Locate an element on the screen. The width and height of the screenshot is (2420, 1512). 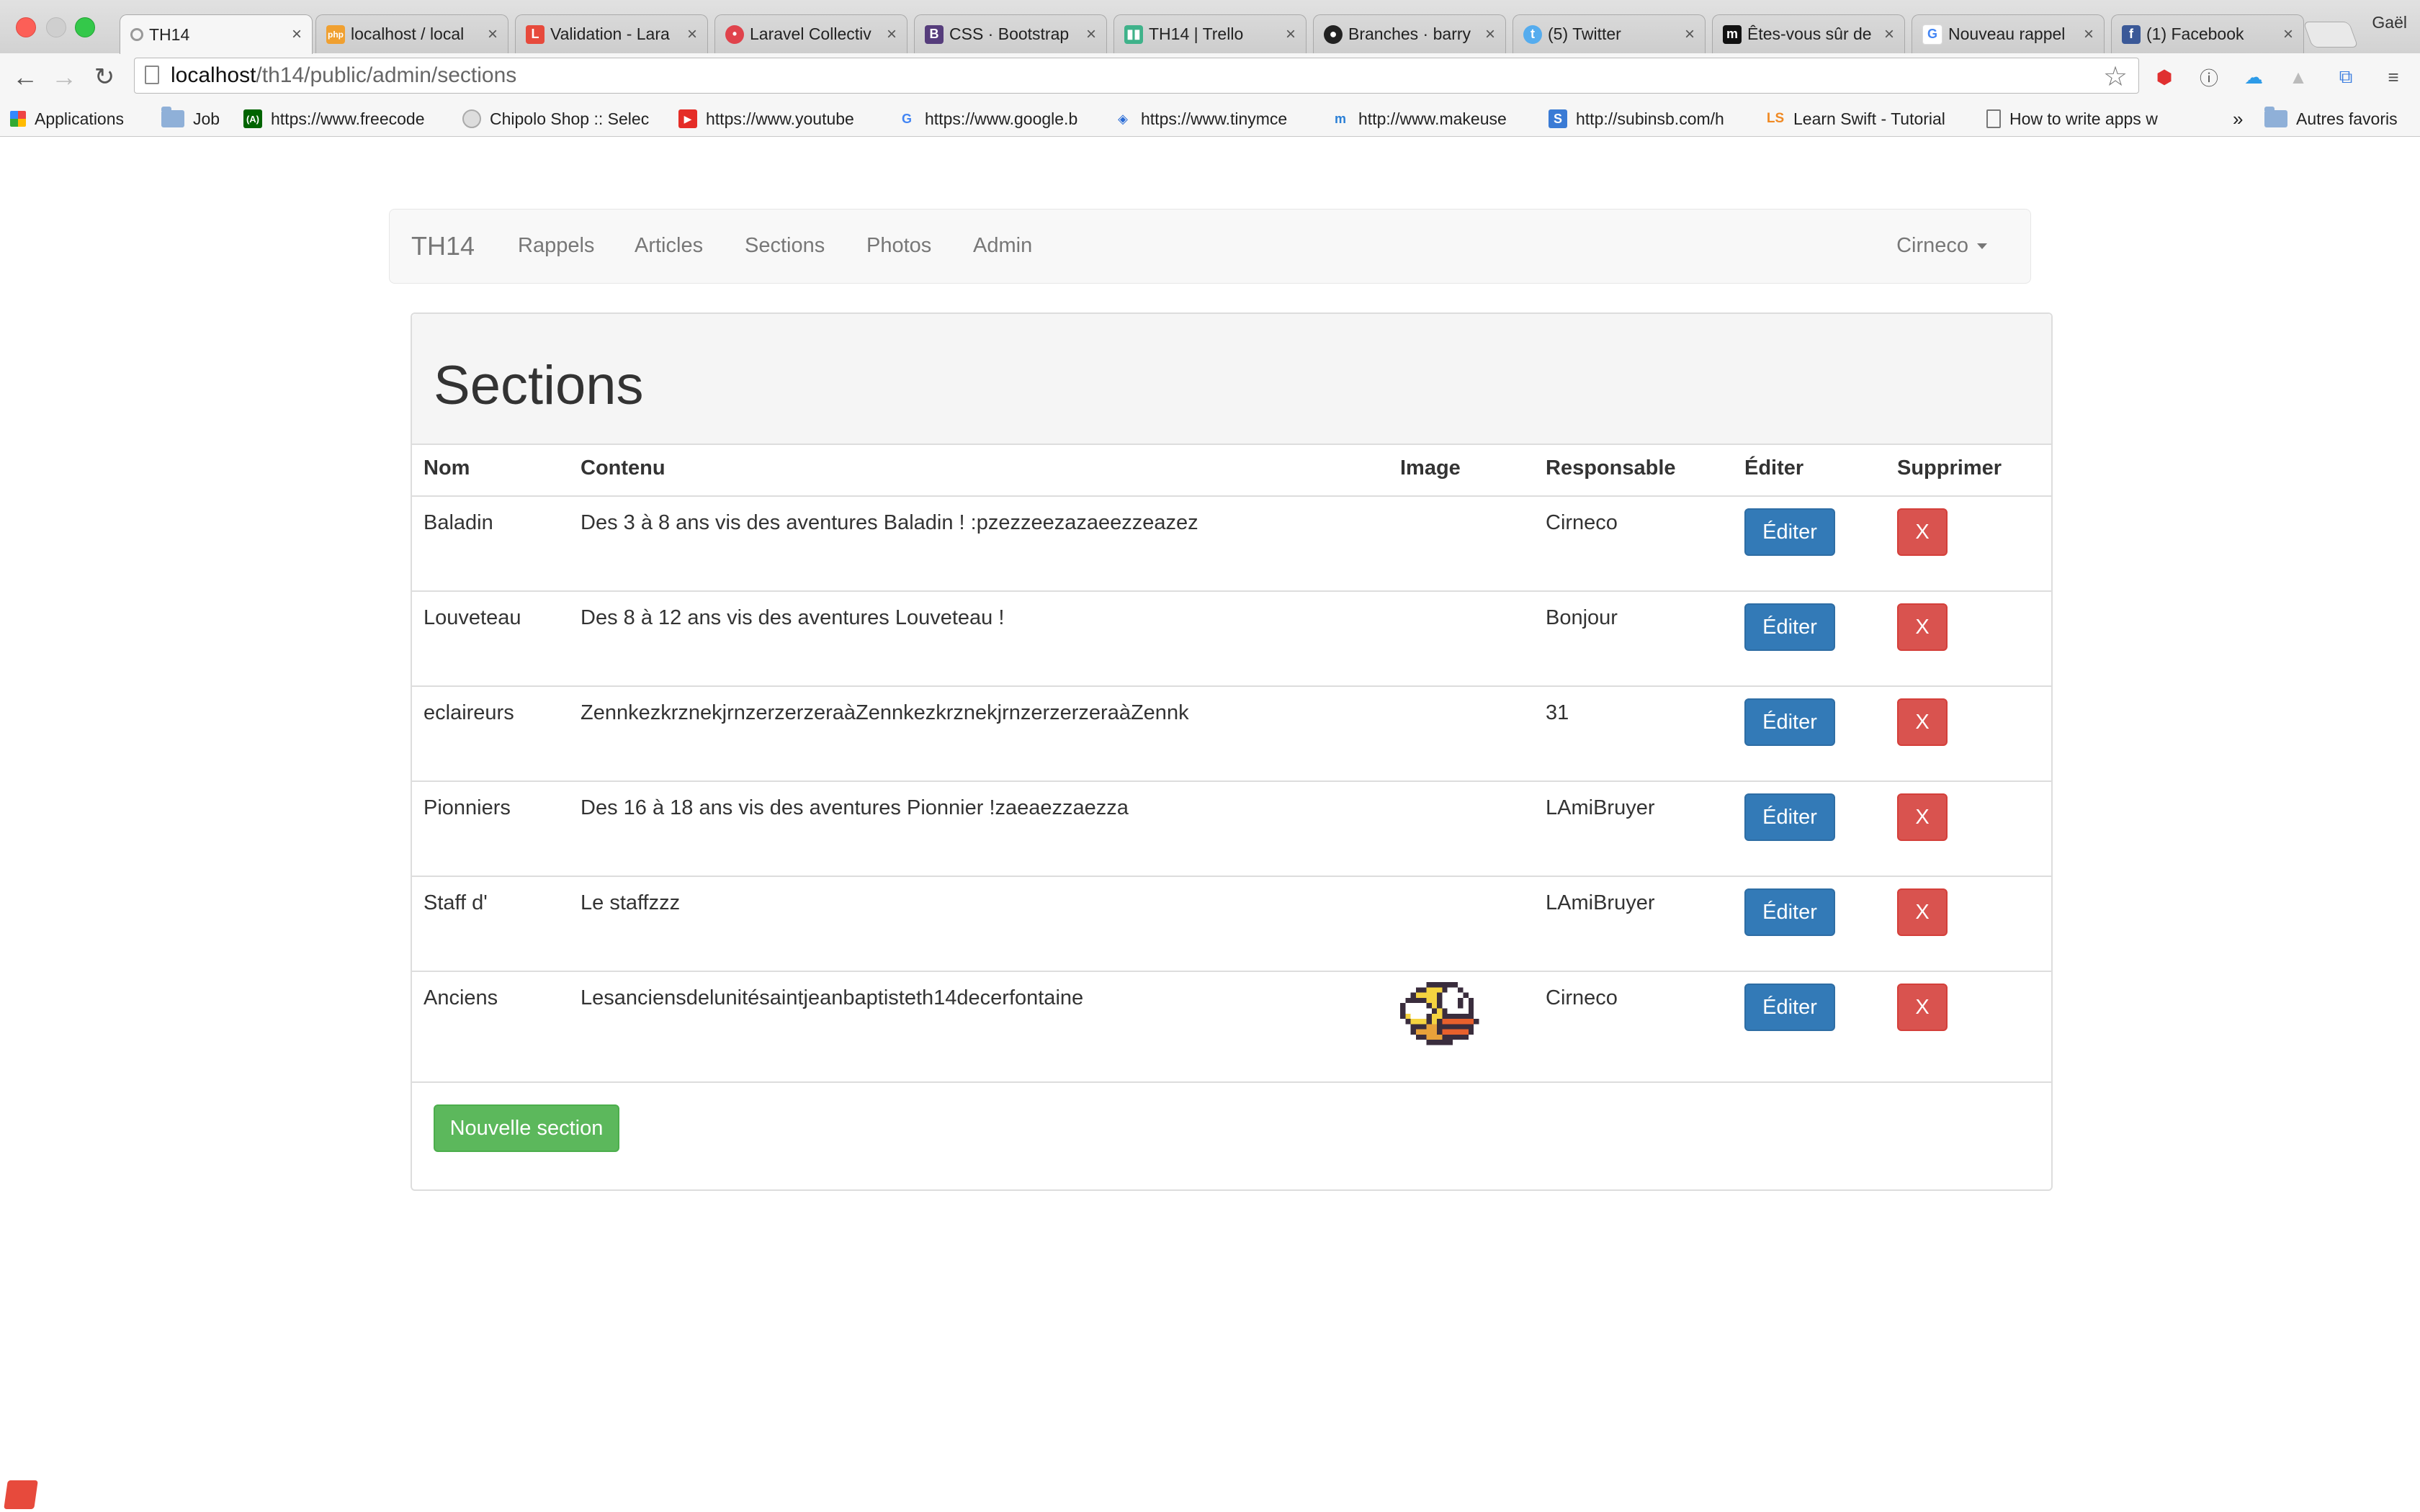
page-icon is located at coordinates (1993, 118).